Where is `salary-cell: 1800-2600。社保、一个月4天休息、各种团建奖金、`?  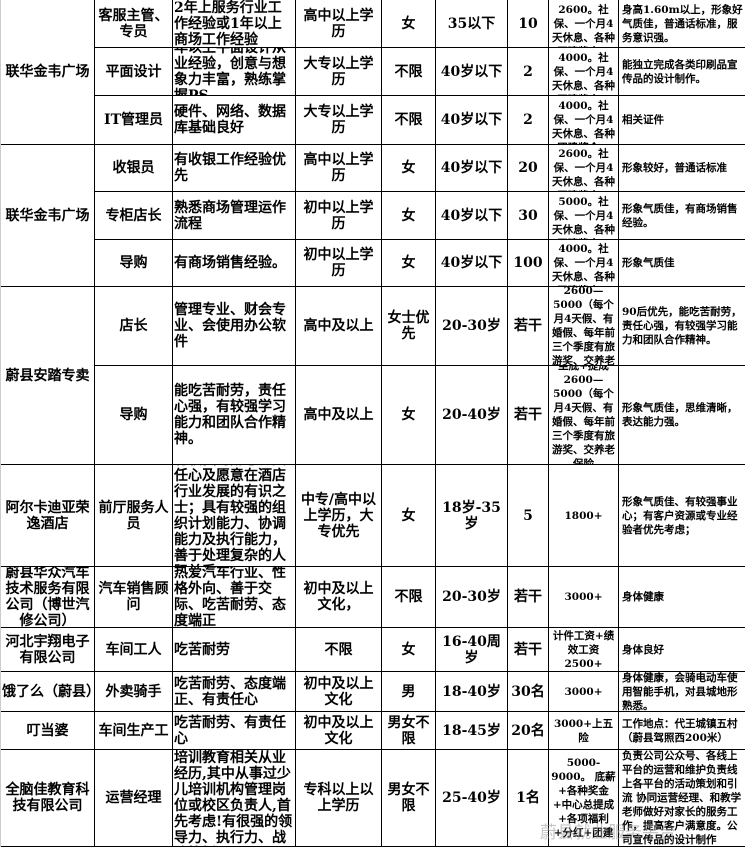 salary-cell: 1800-2600。社保、一个月4天休息、各种团建奖金、 is located at coordinates (584, 24).